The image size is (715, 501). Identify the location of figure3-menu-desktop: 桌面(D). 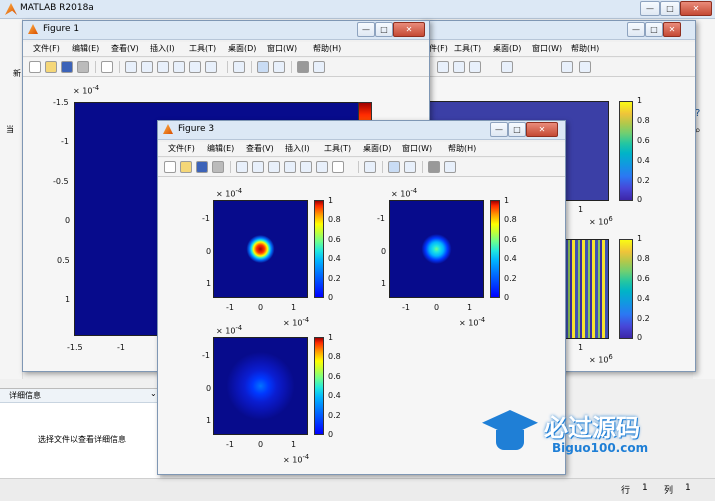
(377, 148).